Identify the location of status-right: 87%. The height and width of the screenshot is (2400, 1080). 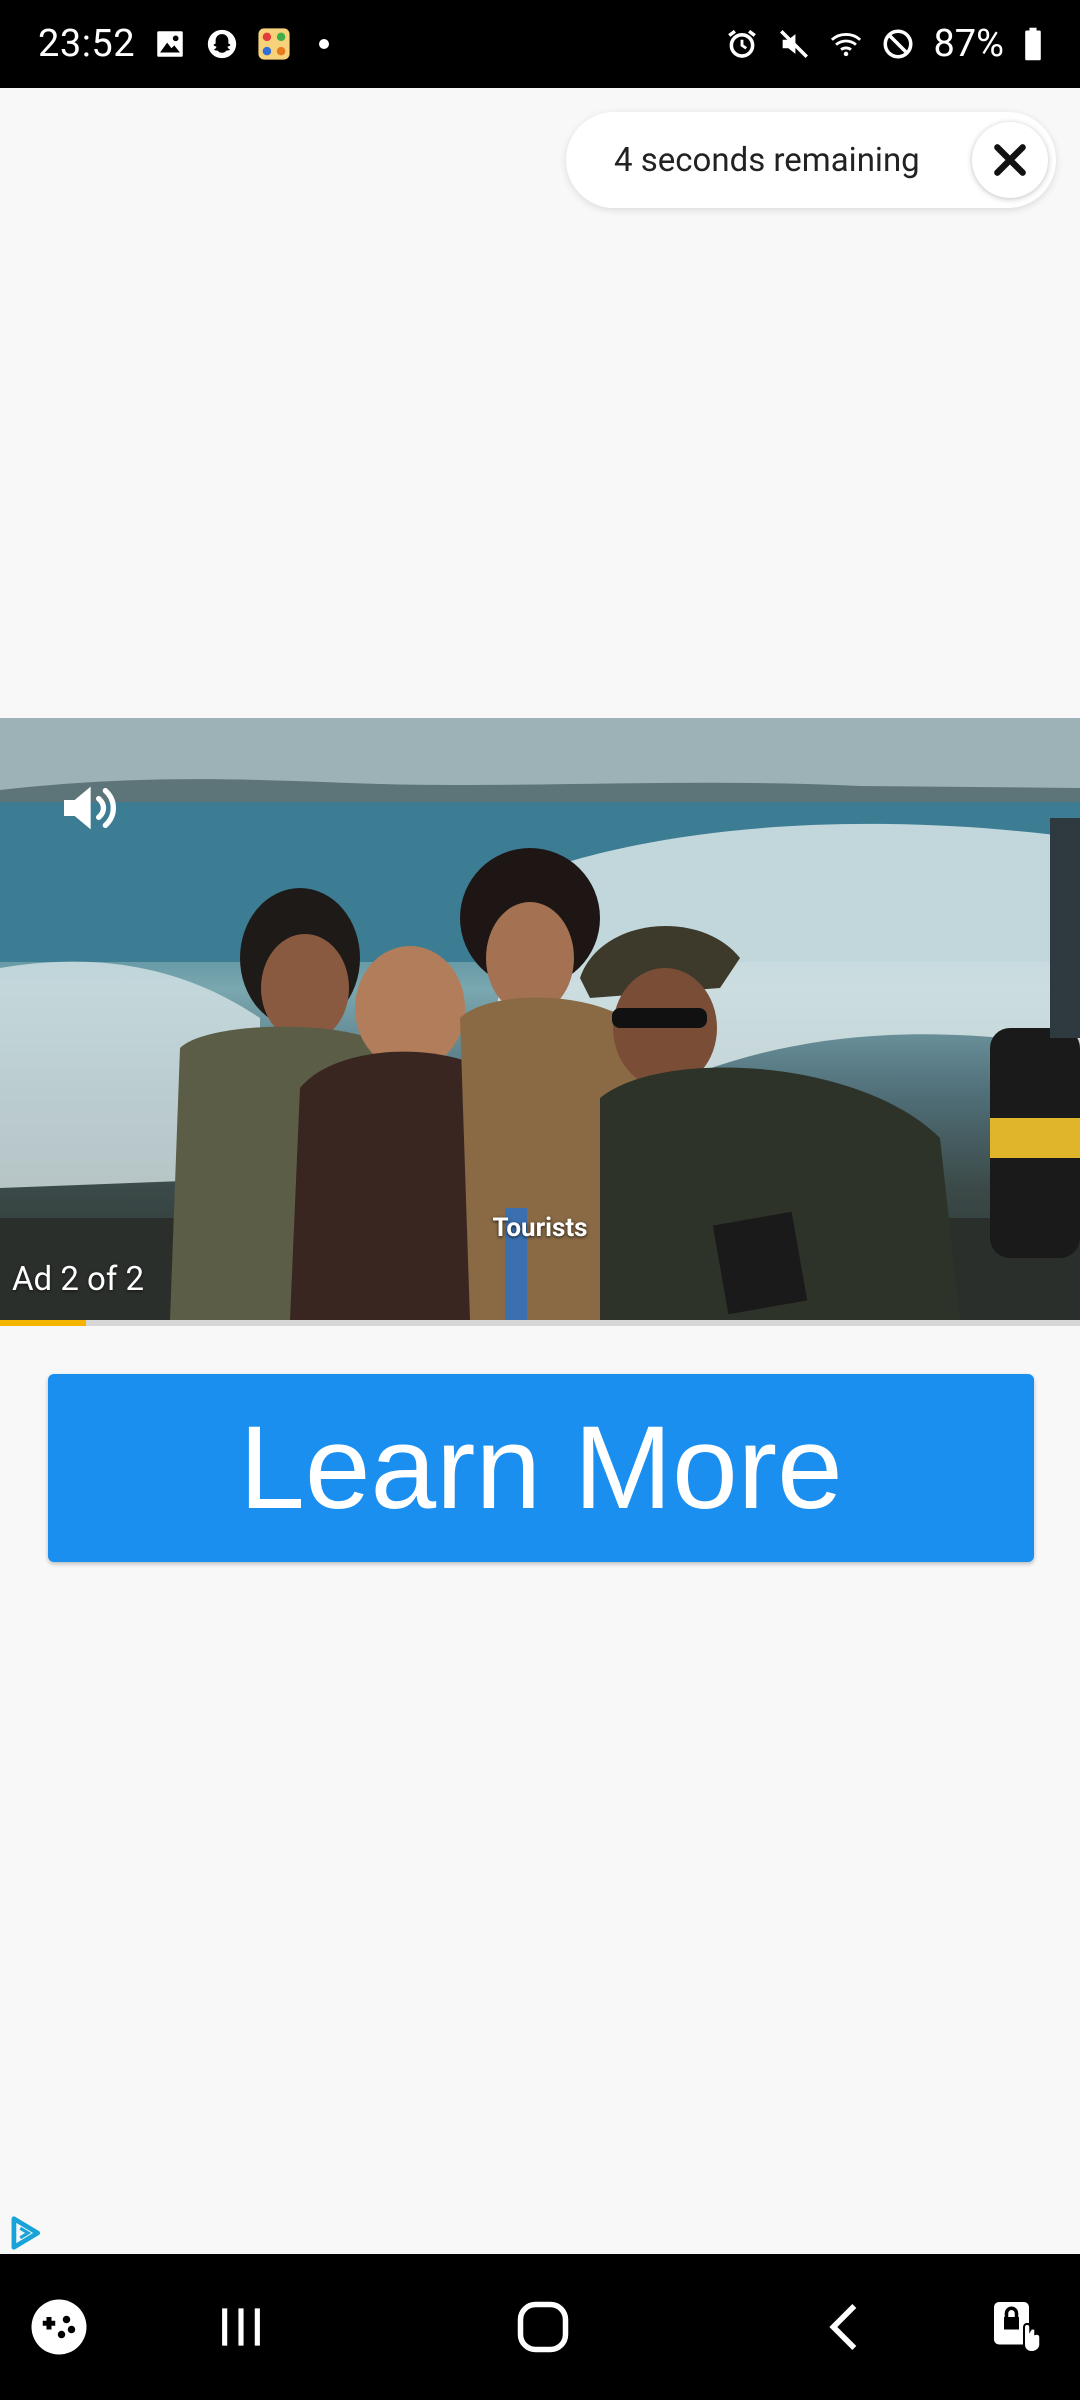
(884, 44).